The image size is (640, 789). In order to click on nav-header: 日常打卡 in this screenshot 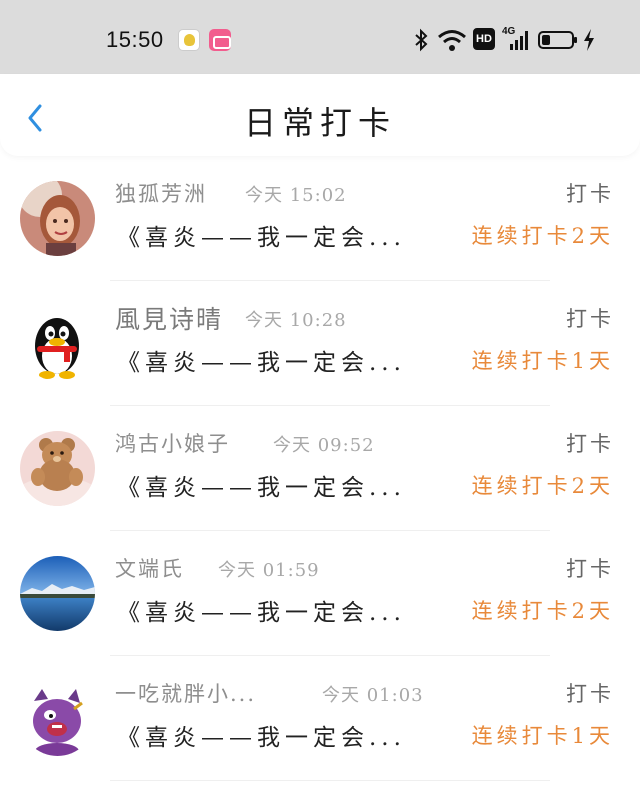, I will do `click(320, 115)`.